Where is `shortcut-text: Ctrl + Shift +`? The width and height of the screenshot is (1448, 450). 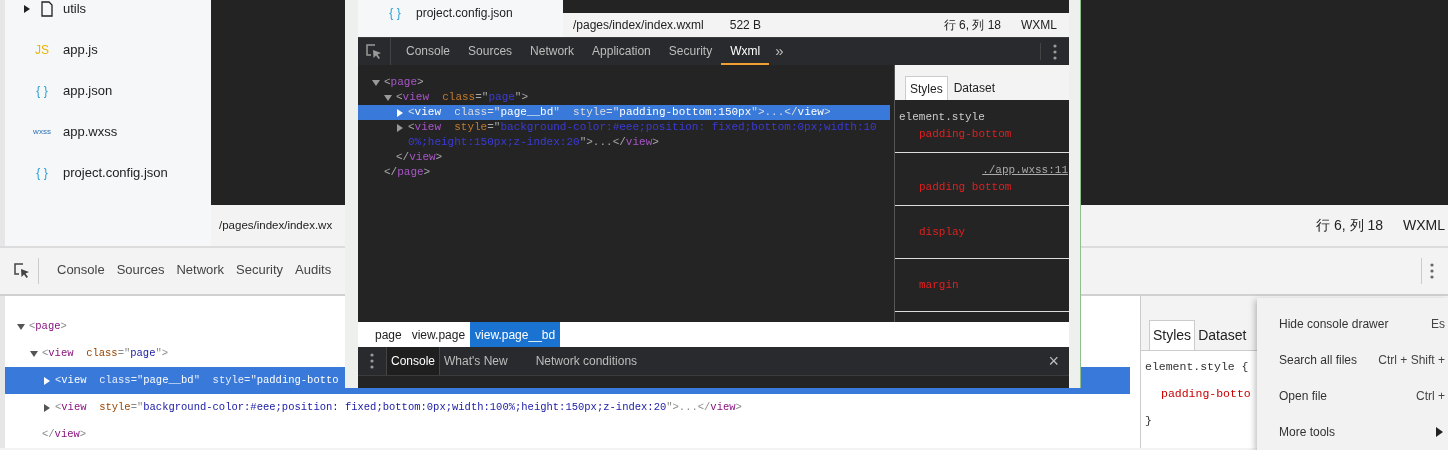 shortcut-text: Ctrl + Shift + is located at coordinates (1411, 360).